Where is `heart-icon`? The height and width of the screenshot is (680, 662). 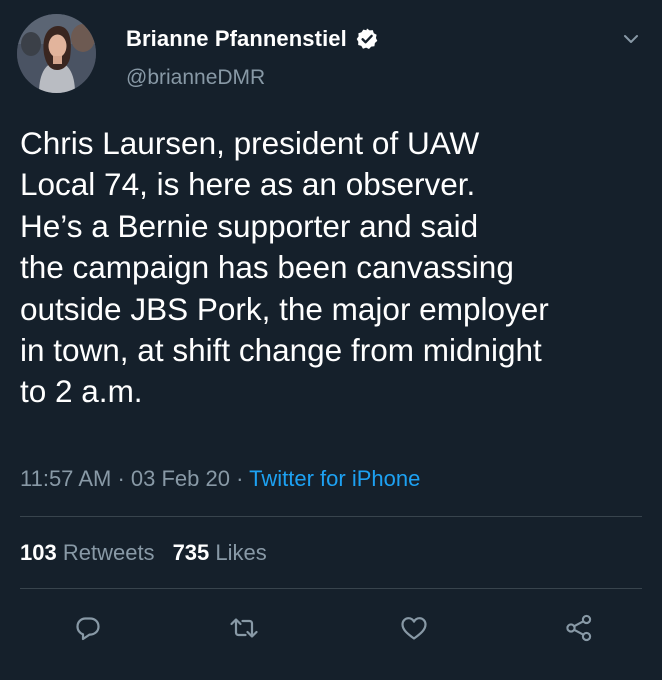
heart-icon is located at coordinates (414, 628).